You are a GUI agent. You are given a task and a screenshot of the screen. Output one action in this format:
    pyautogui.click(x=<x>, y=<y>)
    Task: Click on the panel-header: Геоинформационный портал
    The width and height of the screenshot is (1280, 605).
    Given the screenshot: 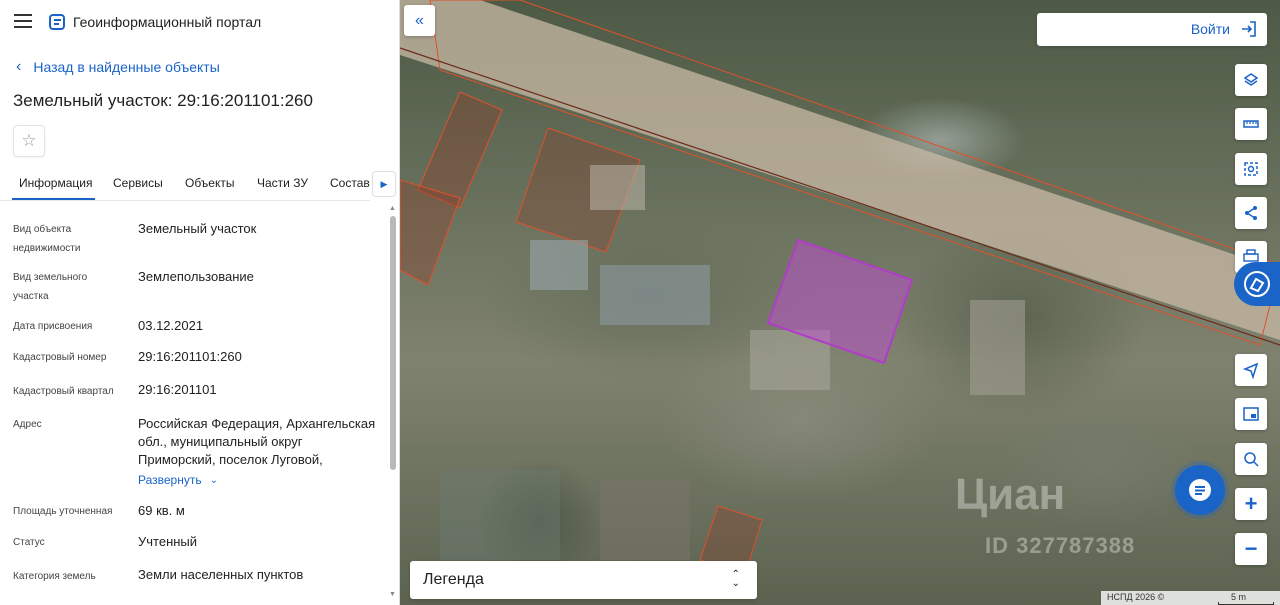 What is the action you would take?
    pyautogui.click(x=199, y=23)
    